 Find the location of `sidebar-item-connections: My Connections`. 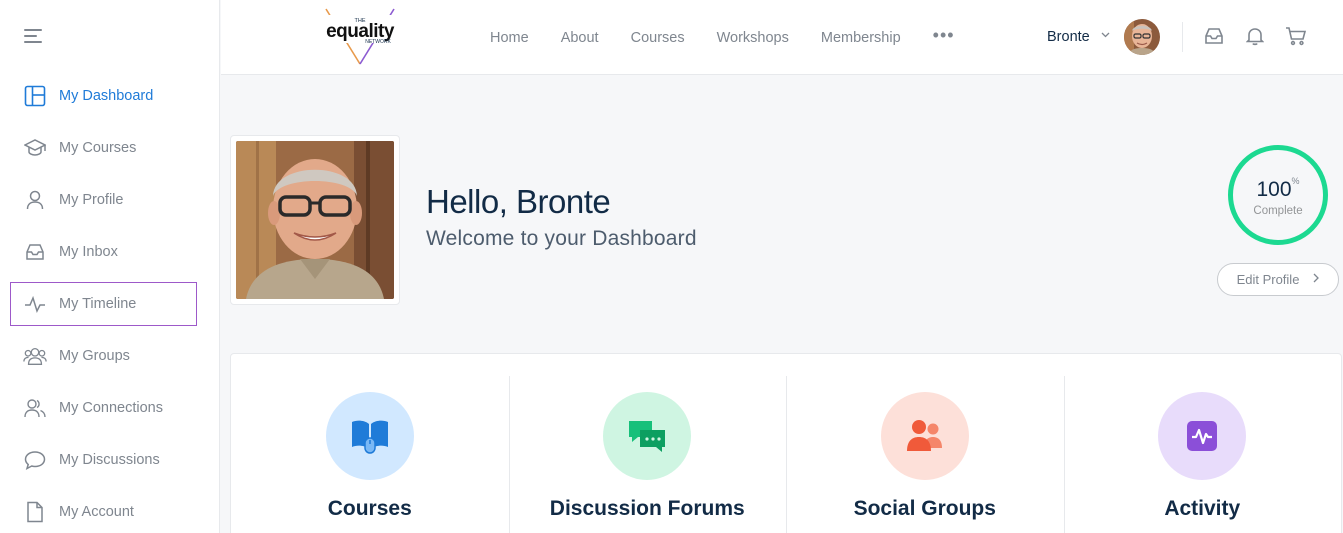

sidebar-item-connections: My Connections is located at coordinates (103, 408).